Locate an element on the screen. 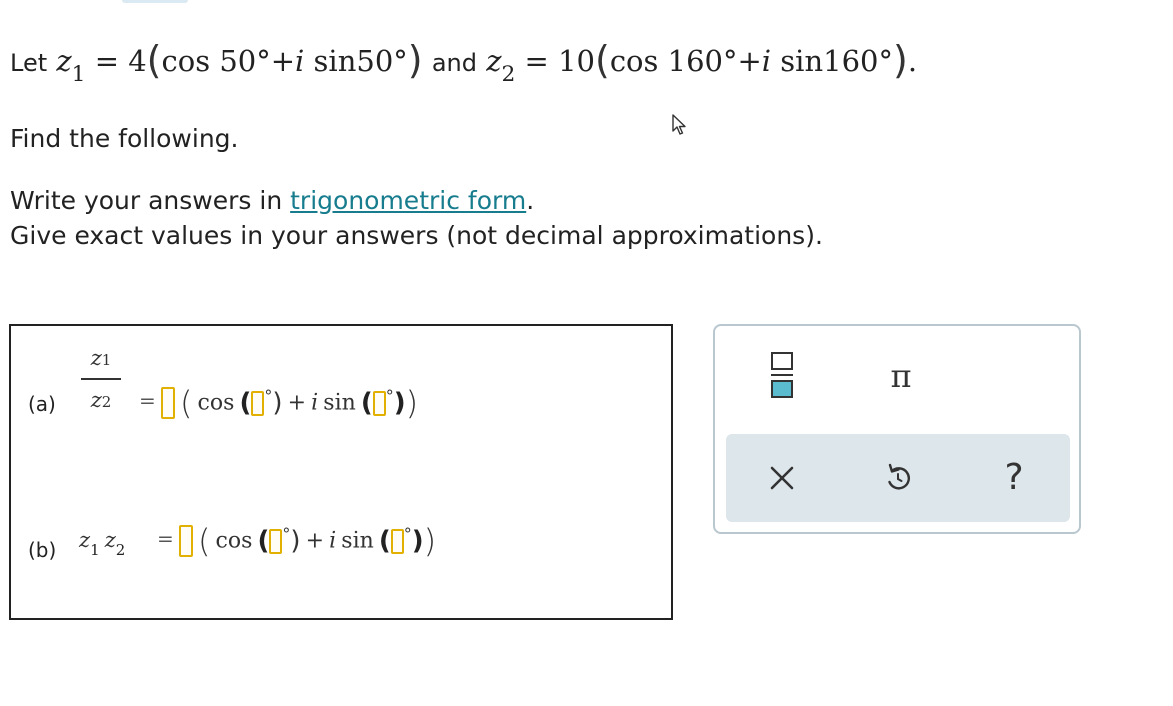  trigonometric-form-link: trigonometric form is located at coordinates (408, 200).